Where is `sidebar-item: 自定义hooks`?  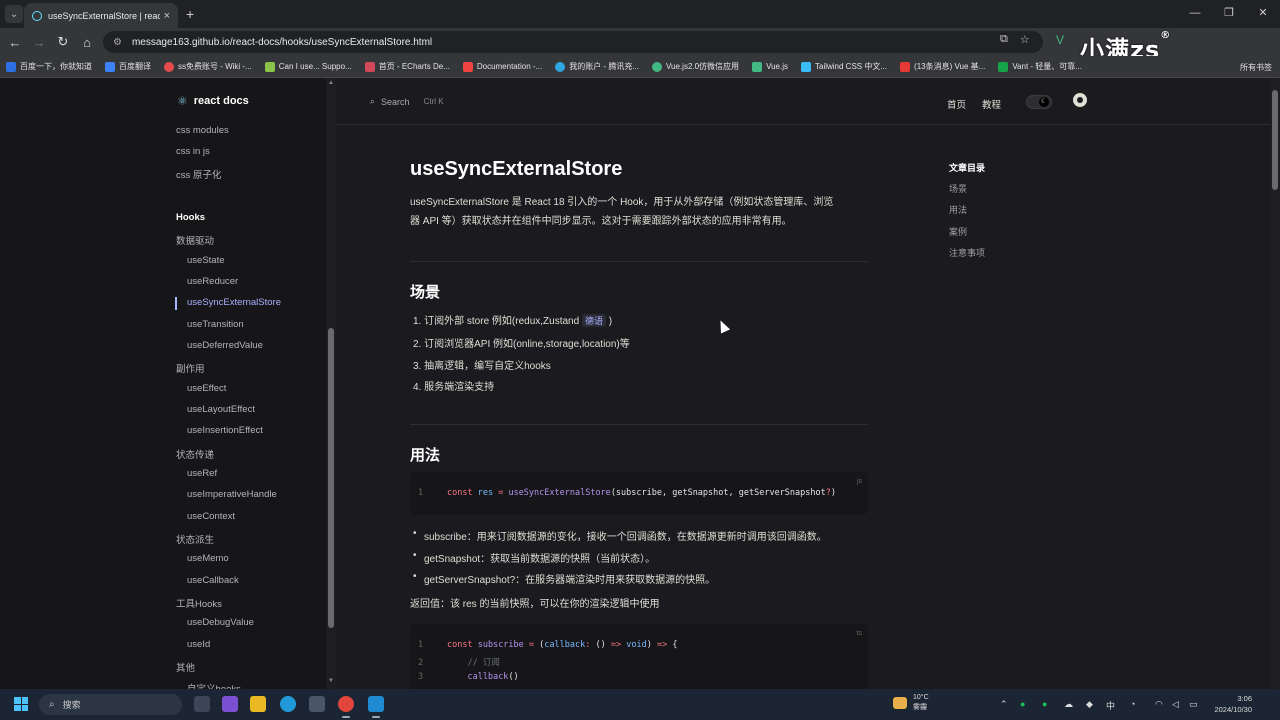 sidebar-item: 自定义hooks is located at coordinates (214, 685).